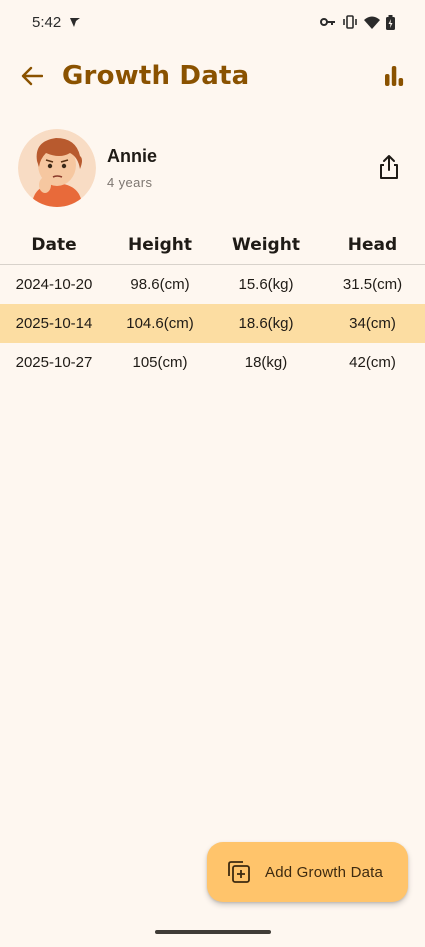 Image resolution: width=425 pixels, height=947 pixels. I want to click on table-row: 2024-10-20 98.6(cm) 15.6(kg) 31.5(cm), so click(212, 284).